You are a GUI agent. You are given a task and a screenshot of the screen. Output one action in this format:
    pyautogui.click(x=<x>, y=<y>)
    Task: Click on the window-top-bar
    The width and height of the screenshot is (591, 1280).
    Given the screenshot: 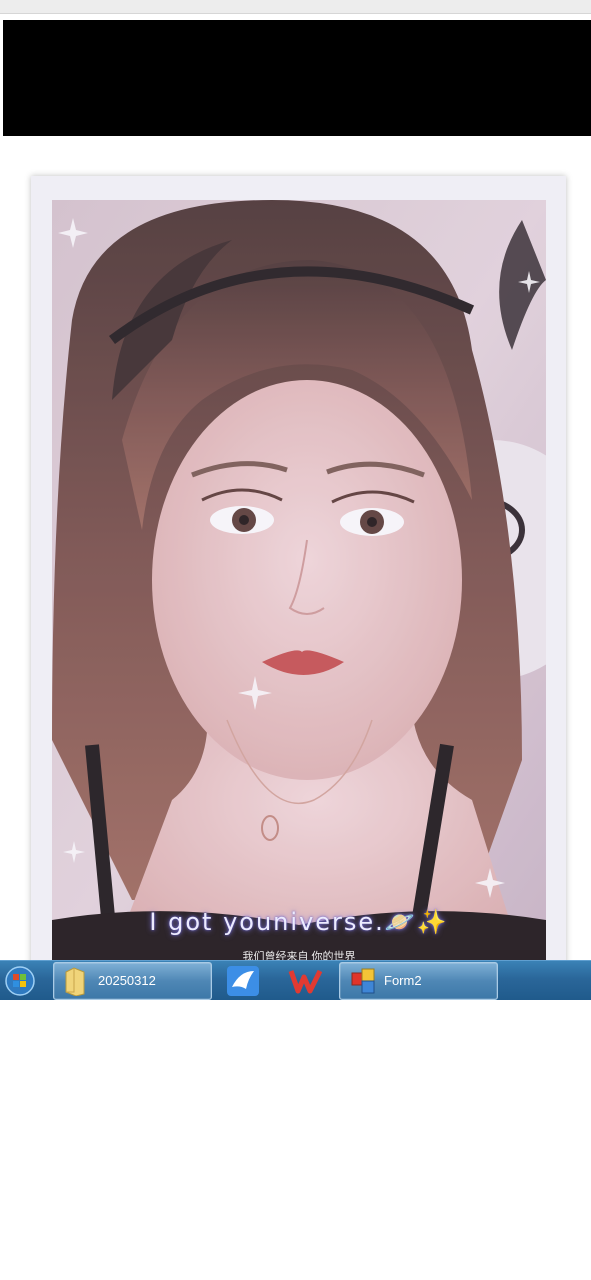 What is the action you would take?
    pyautogui.click(x=295, y=7)
    